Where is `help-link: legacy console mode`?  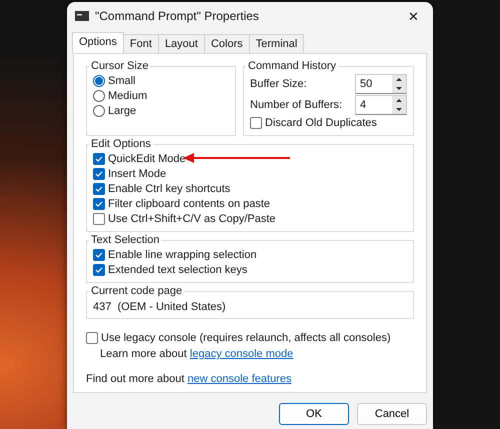 help-link: legacy console mode is located at coordinates (242, 354).